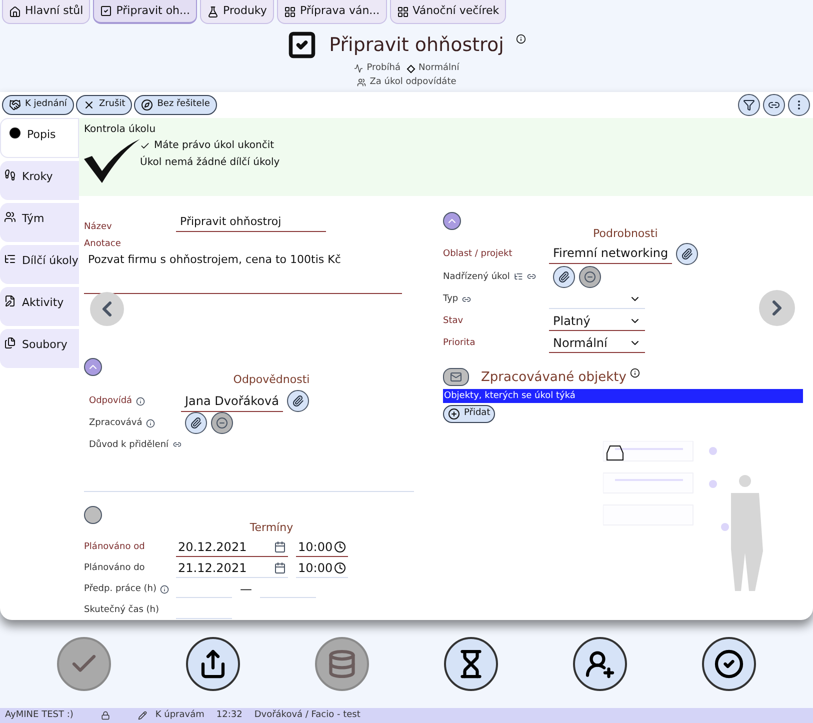 The image size is (813, 723). Describe the element at coordinates (243, 273) in the screenshot. I see `annotation-field: Pozvat firmu s ohňostrojem, cena to 100tis Kč` at that location.